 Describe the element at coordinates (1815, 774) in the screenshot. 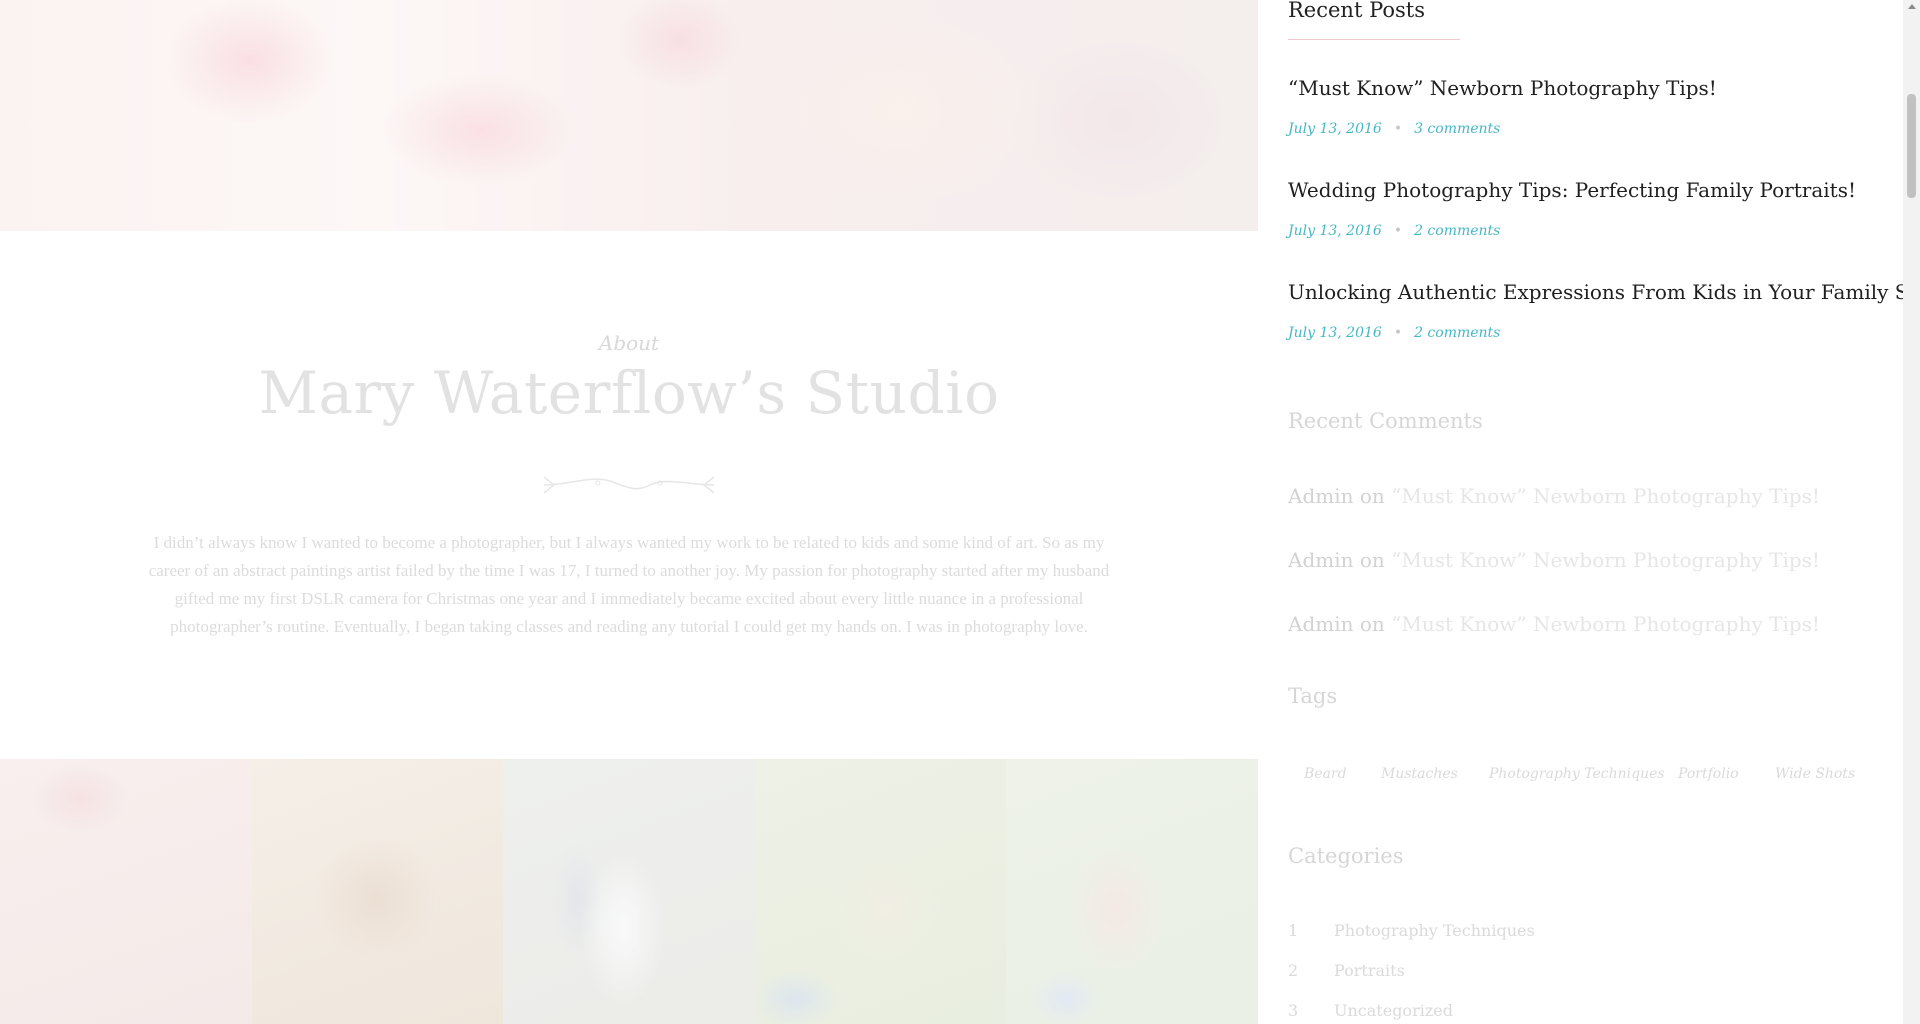

I see `tag-link: Wide Shots` at that location.